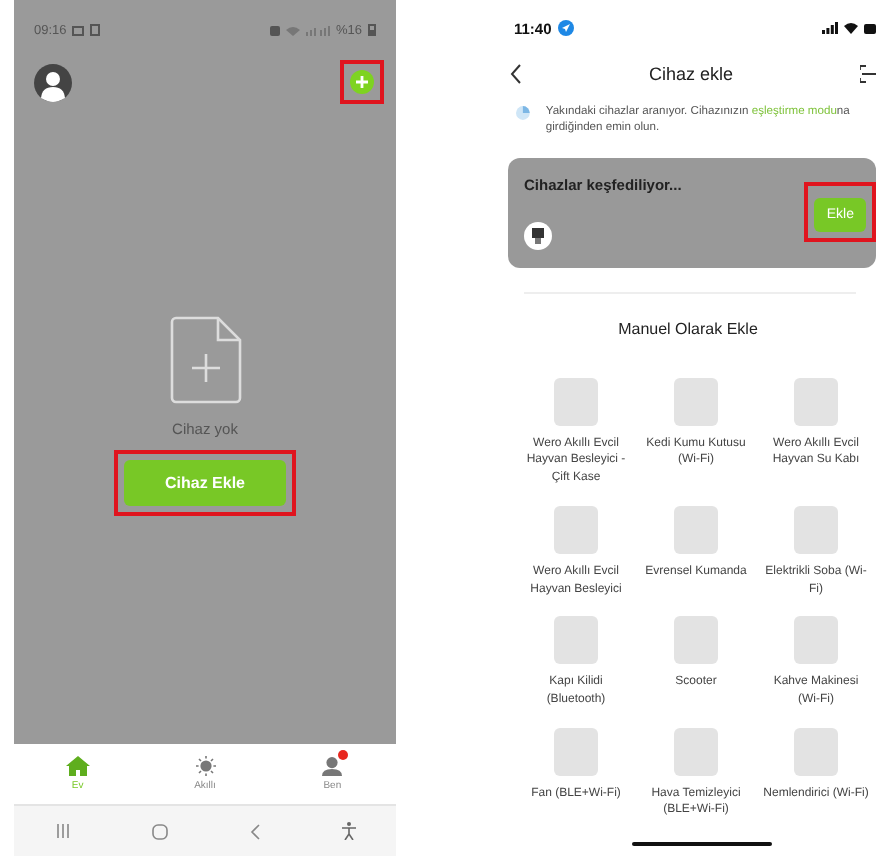  I want to click on home-nav-icon, so click(159, 831).